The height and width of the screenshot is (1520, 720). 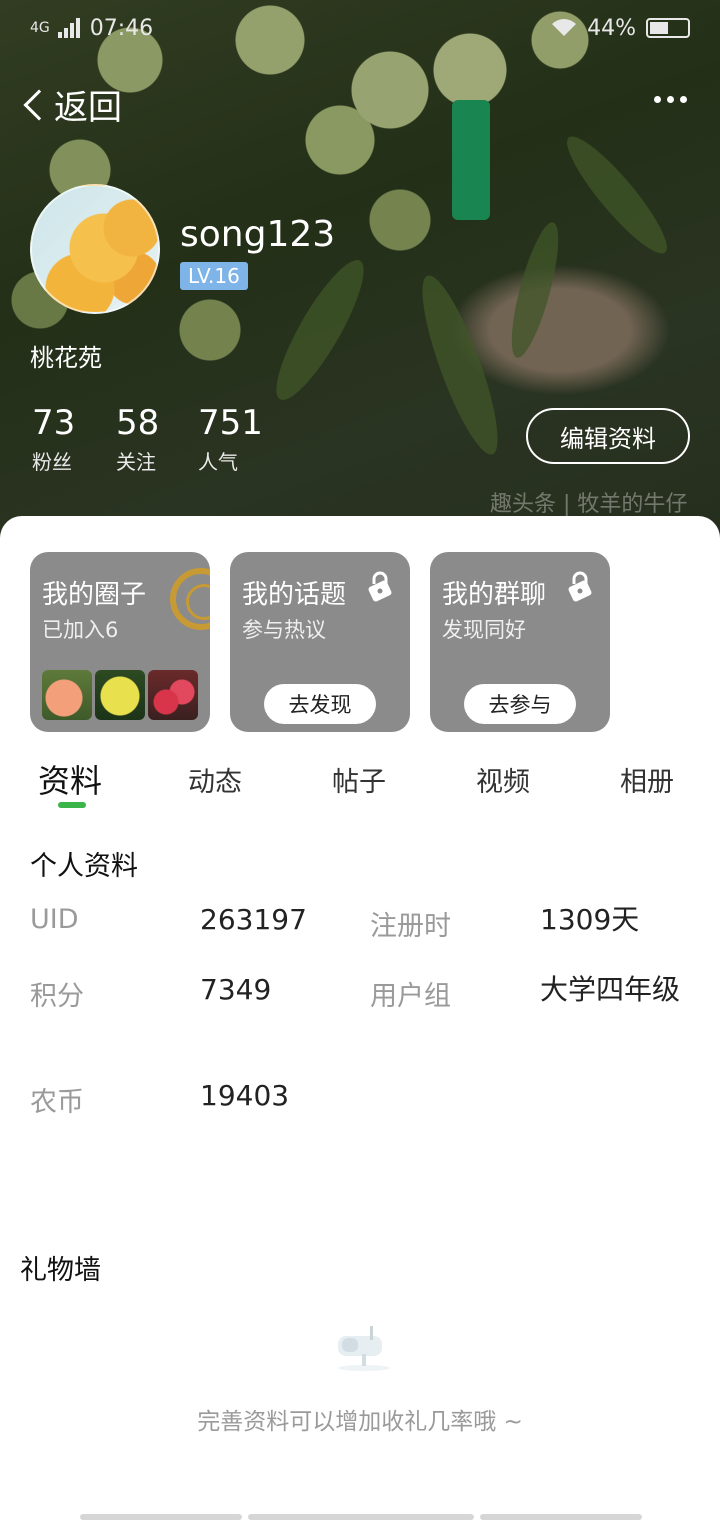 I want to click on watermark-text: 趣头条 | 牧羊的牛仔, so click(x=589, y=504).